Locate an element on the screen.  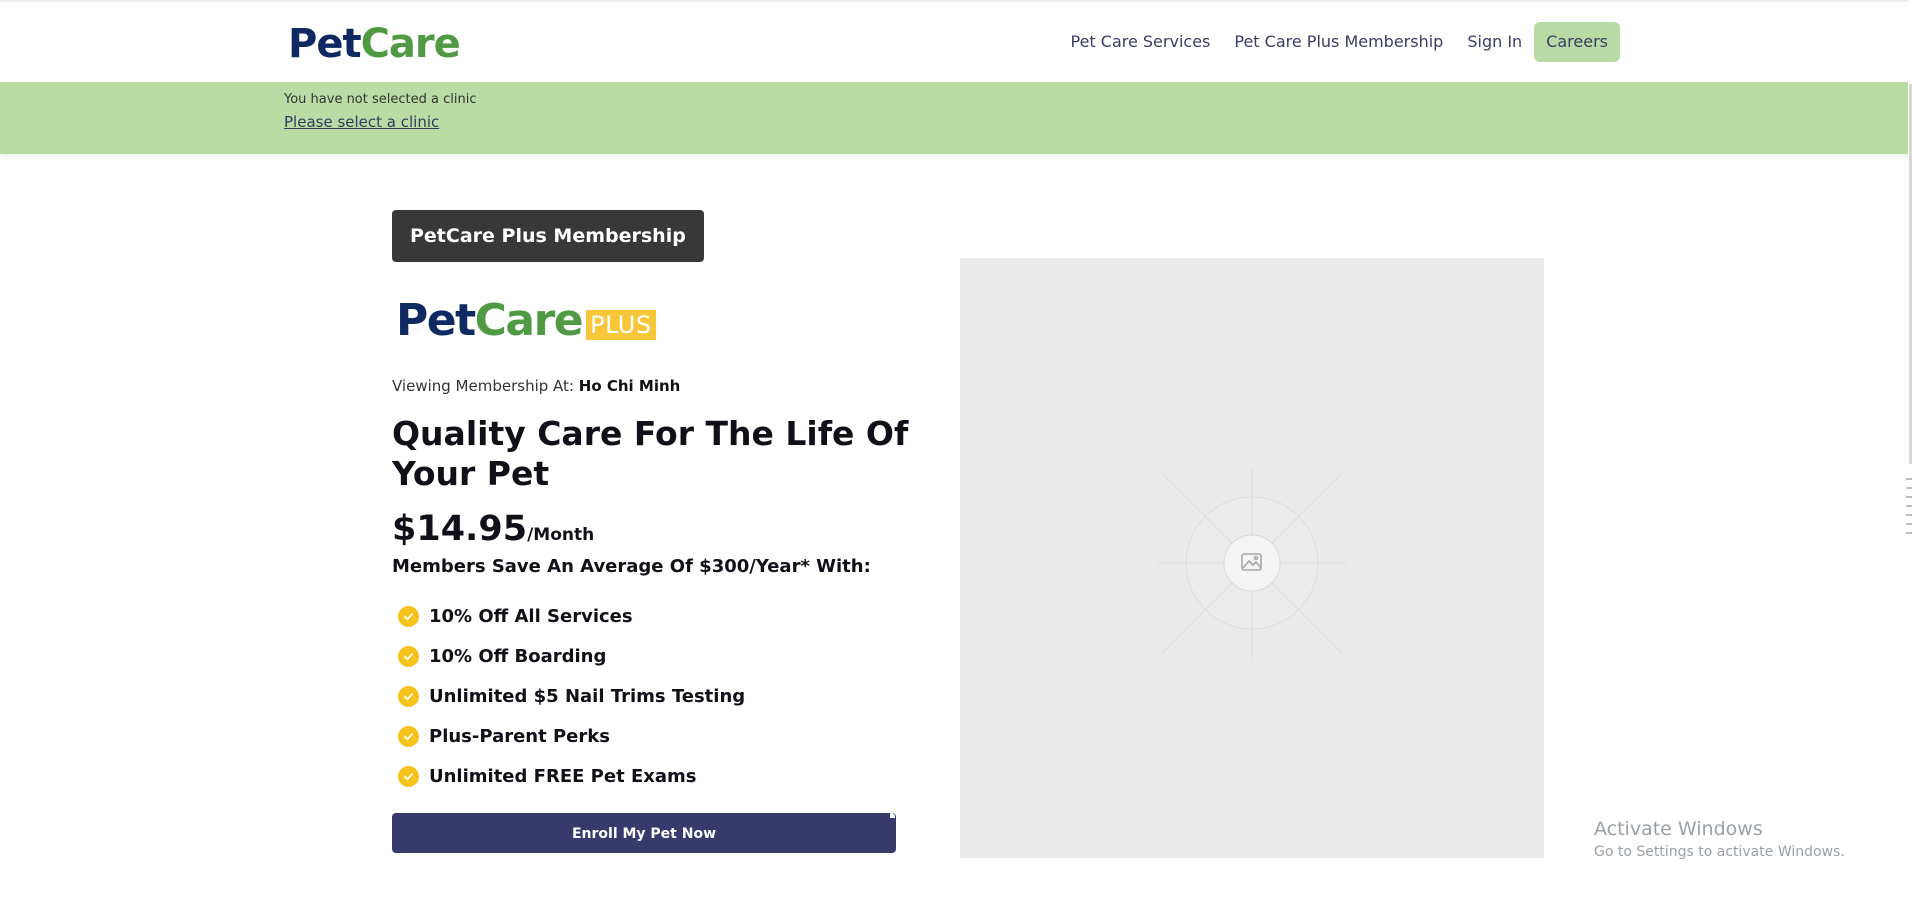
petcare-plus-logo: Pet Care PLUS is located at coordinates (526, 321).